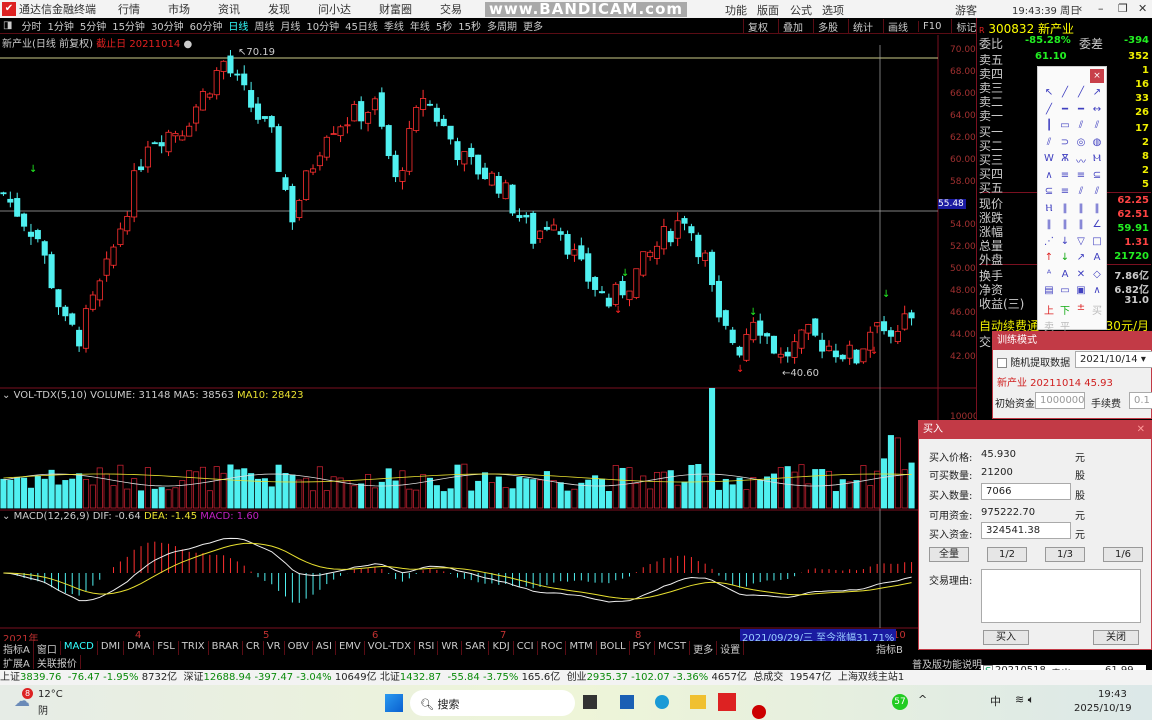  What do you see at coordinates (1081, 310) in the screenshot?
I see `drawing-tool-icon: ±` at bounding box center [1081, 310].